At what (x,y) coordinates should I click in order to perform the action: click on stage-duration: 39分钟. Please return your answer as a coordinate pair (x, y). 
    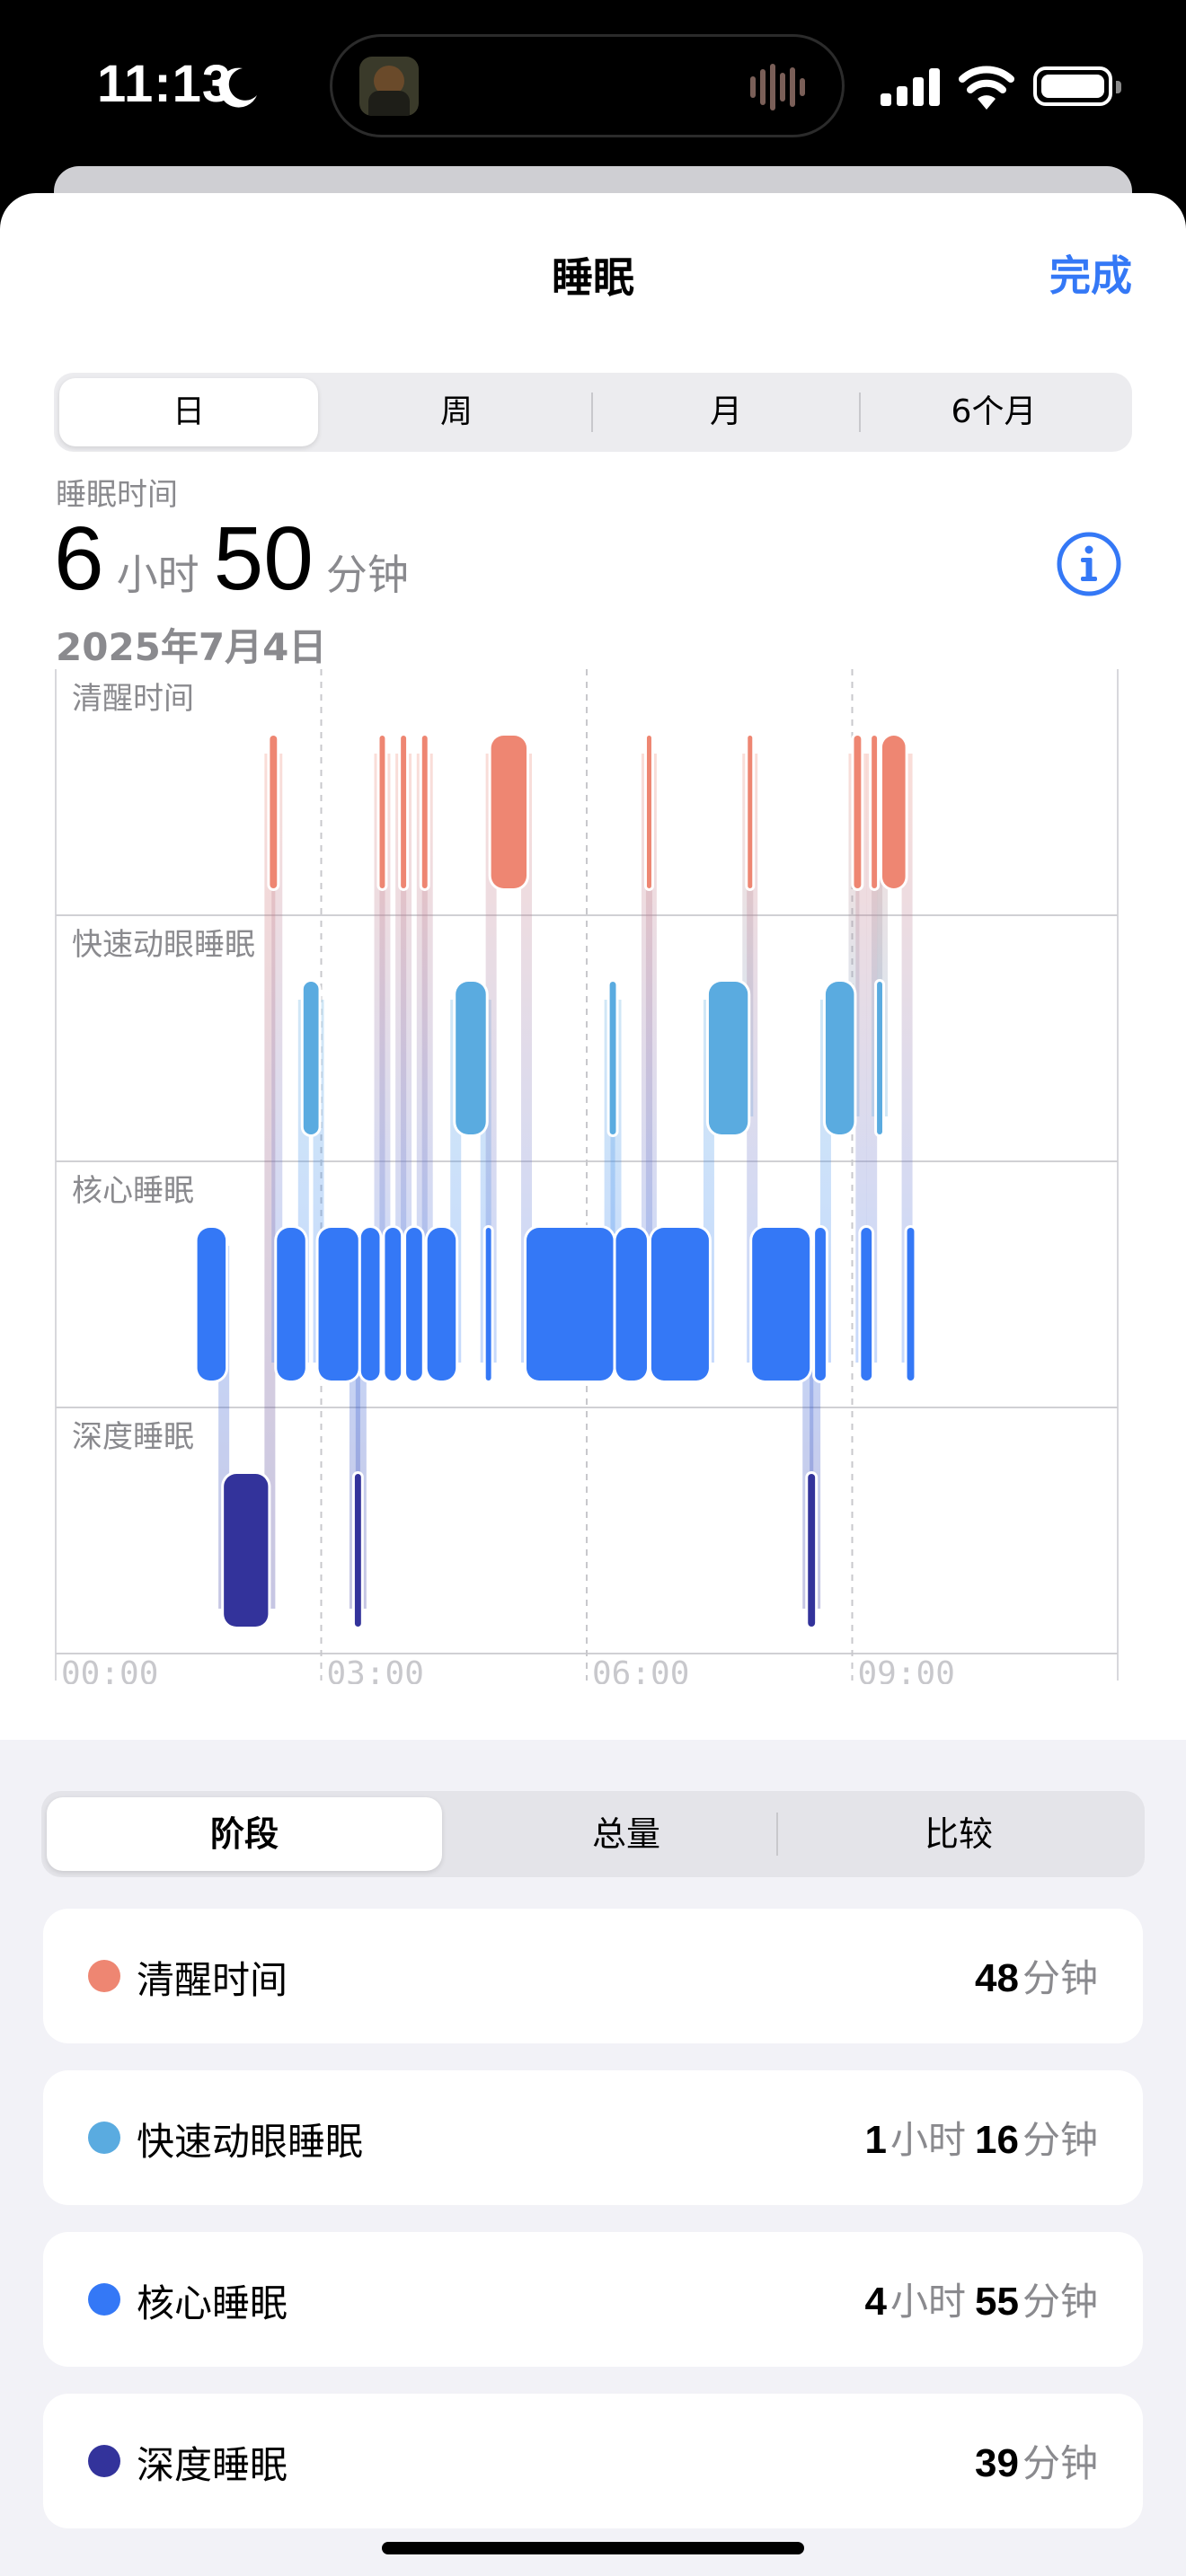
    Looking at the image, I should click on (1036, 2460).